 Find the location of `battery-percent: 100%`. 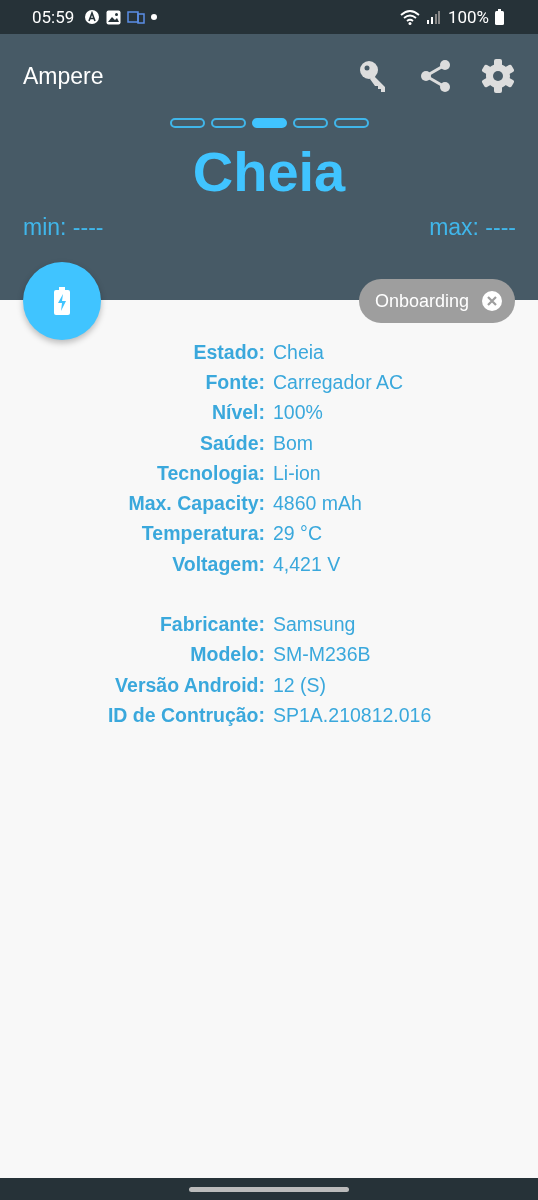

battery-percent: 100% is located at coordinates (468, 17).